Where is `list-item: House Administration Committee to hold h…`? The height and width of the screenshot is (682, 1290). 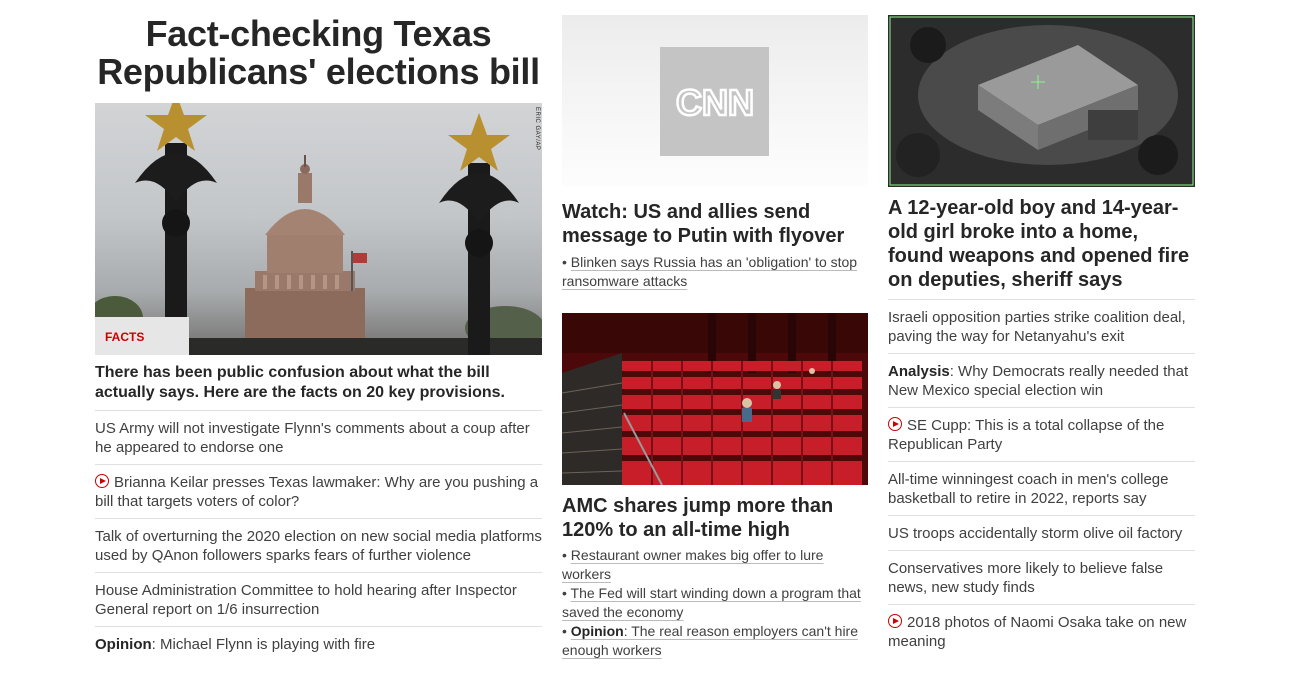
list-item: House Administration Committee to hold h… is located at coordinates (318, 599).